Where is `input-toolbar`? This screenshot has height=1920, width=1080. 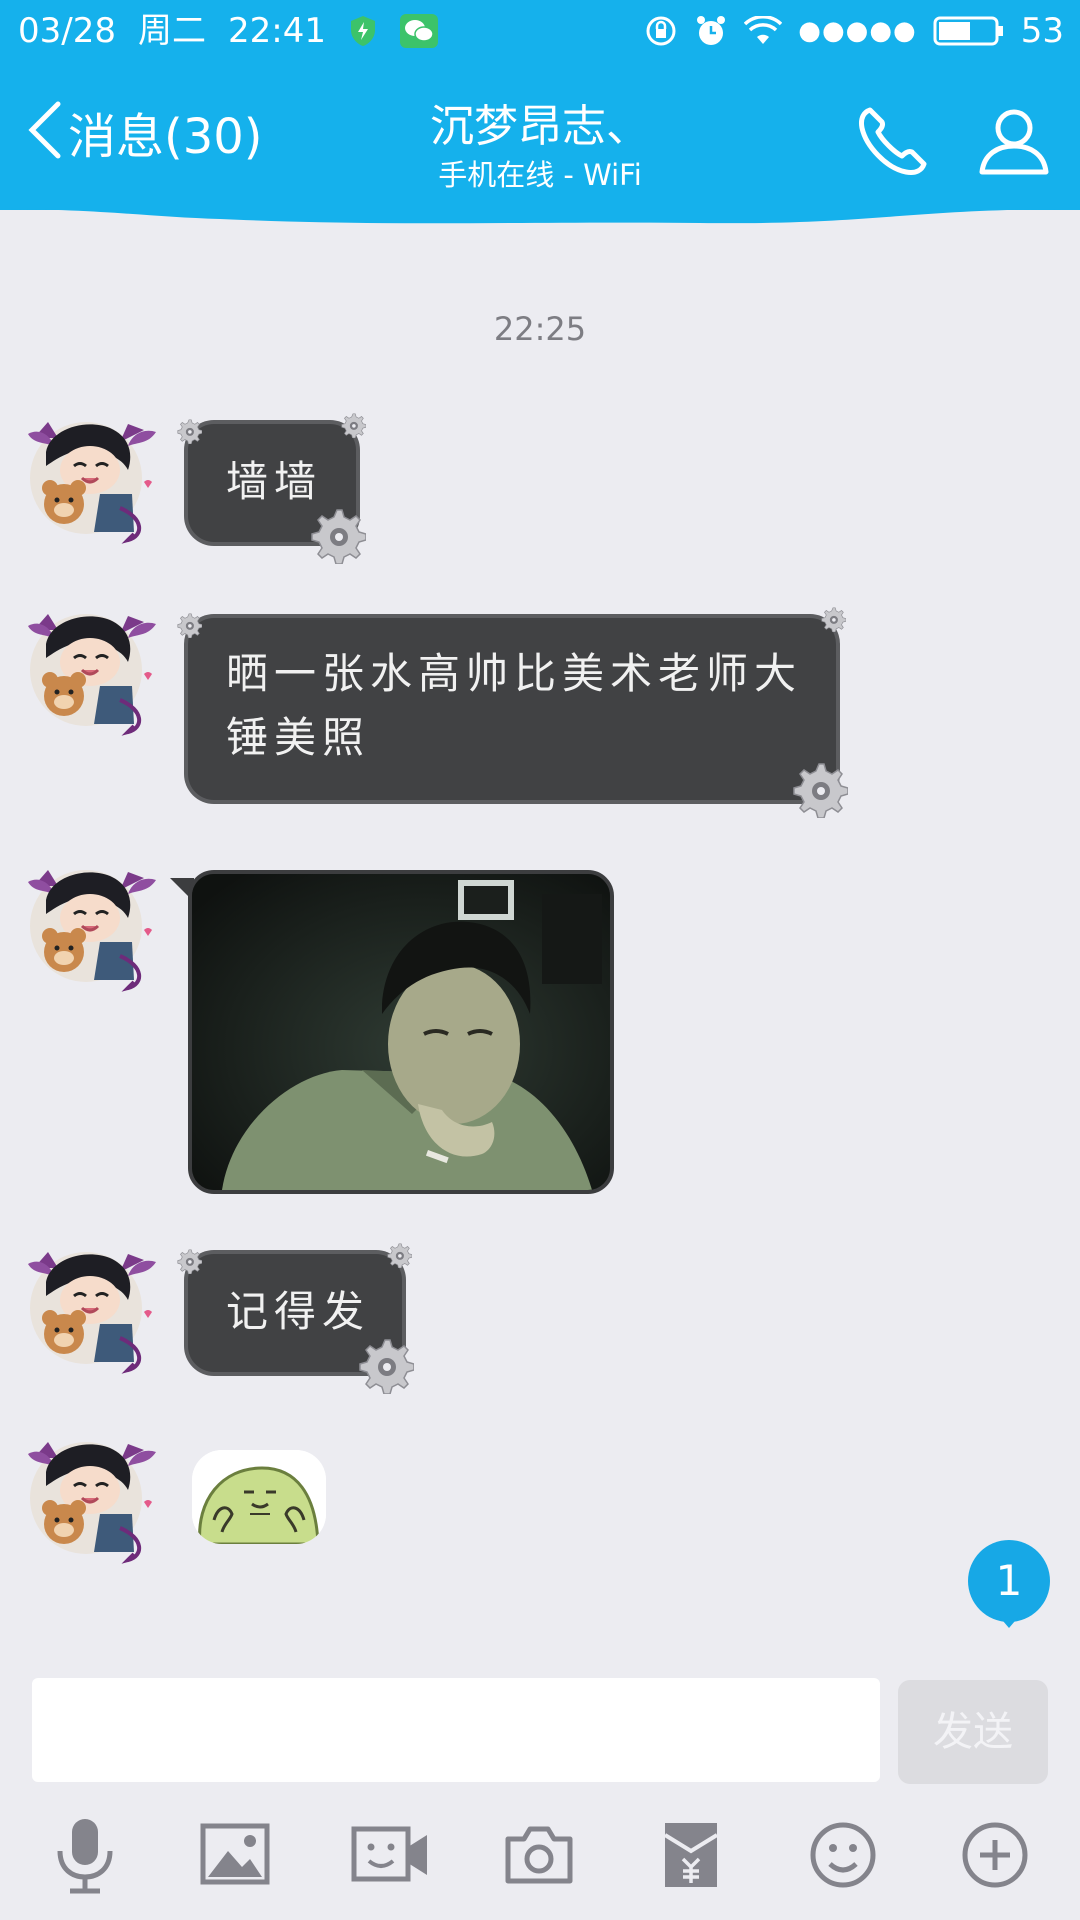
input-toolbar is located at coordinates (540, 1865).